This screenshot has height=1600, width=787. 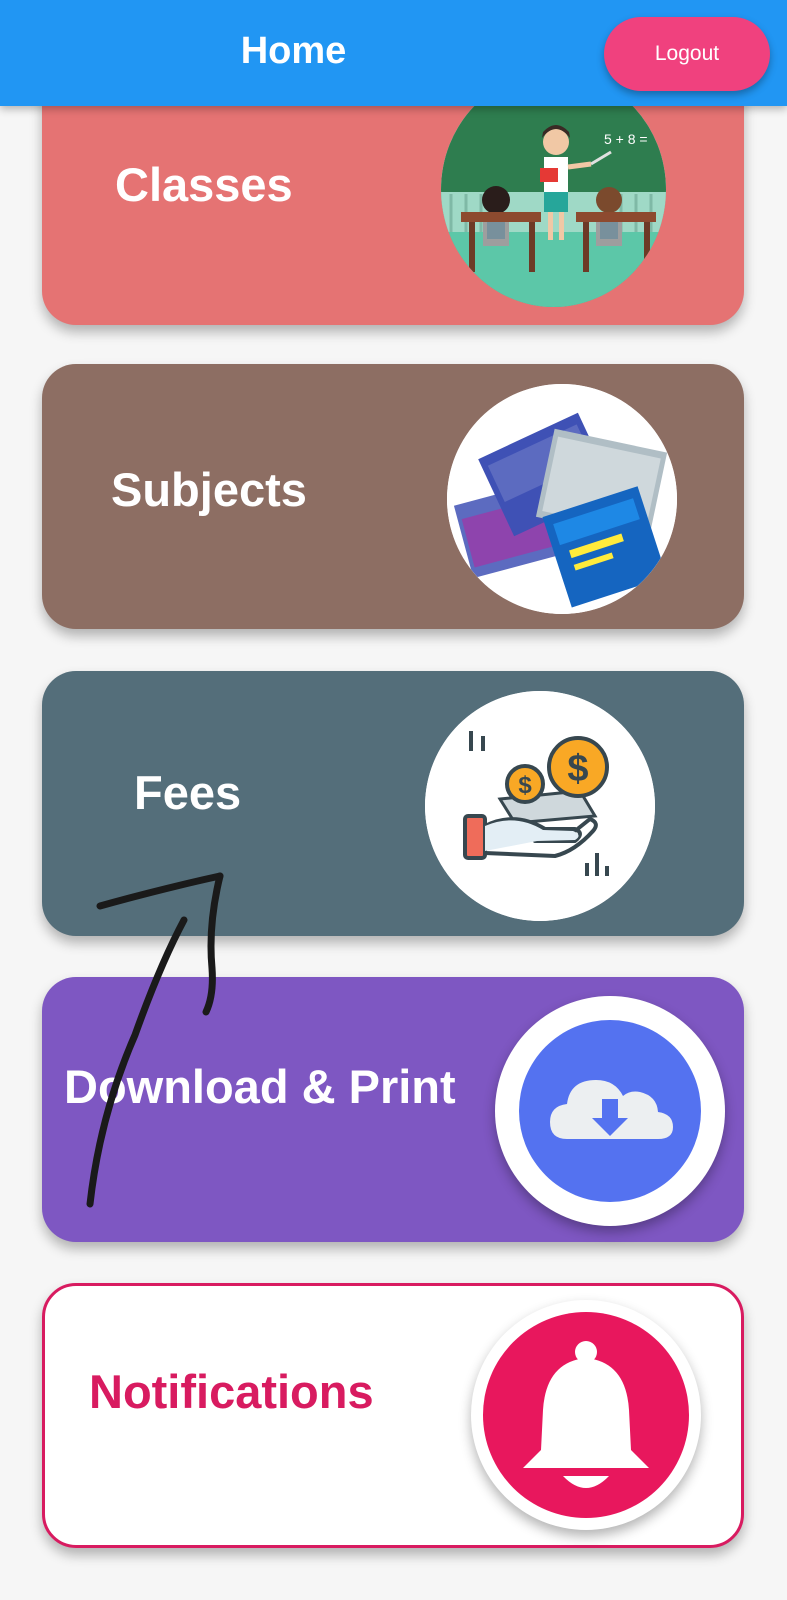 What do you see at coordinates (562, 499) in the screenshot?
I see `textbooks-image` at bounding box center [562, 499].